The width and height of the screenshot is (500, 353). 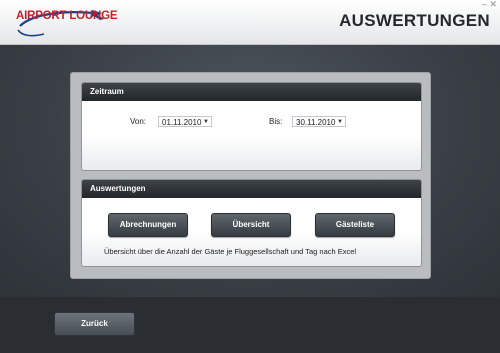 What do you see at coordinates (138, 121) in the screenshot?
I see `from-label: Von:` at bounding box center [138, 121].